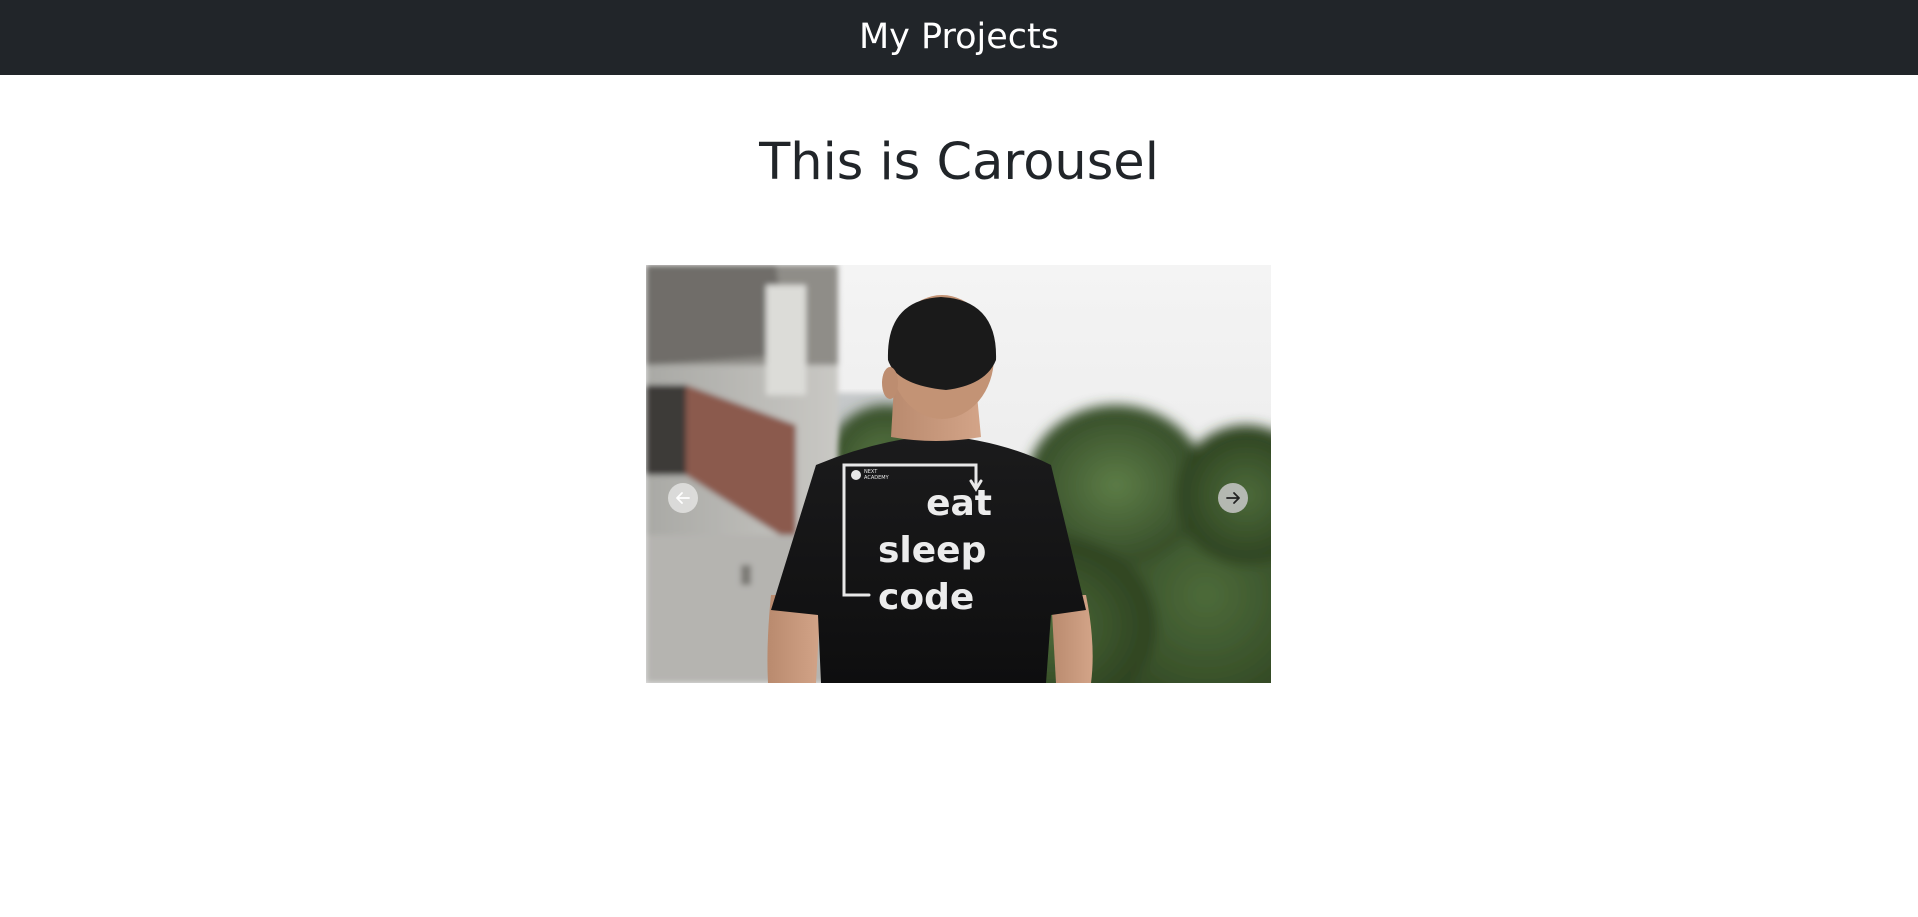  I want to click on navbar-brand: My Projects, so click(959, 37).